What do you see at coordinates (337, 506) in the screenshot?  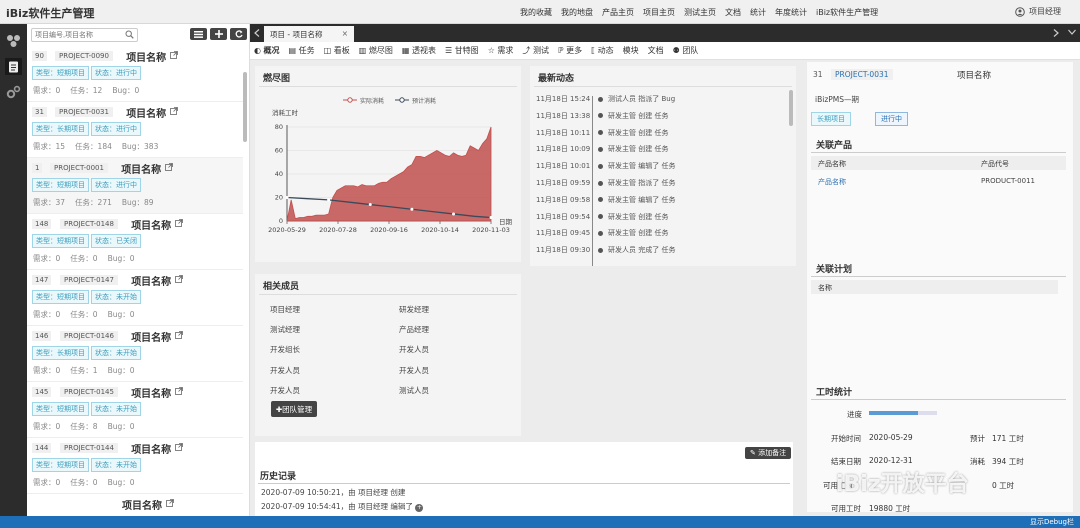 I see `history-text: 2020-07-09 10:54:41，由 项目经理 编辑了` at bounding box center [337, 506].